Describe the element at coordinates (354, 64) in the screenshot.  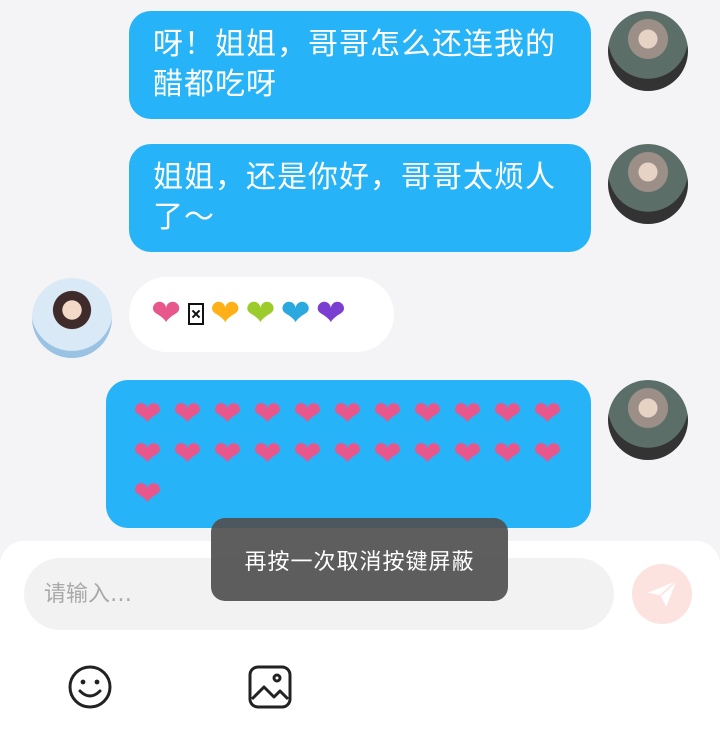
I see `message-text-1: 呀！姐姐，哥哥怎么还连我的醋都吃呀` at that location.